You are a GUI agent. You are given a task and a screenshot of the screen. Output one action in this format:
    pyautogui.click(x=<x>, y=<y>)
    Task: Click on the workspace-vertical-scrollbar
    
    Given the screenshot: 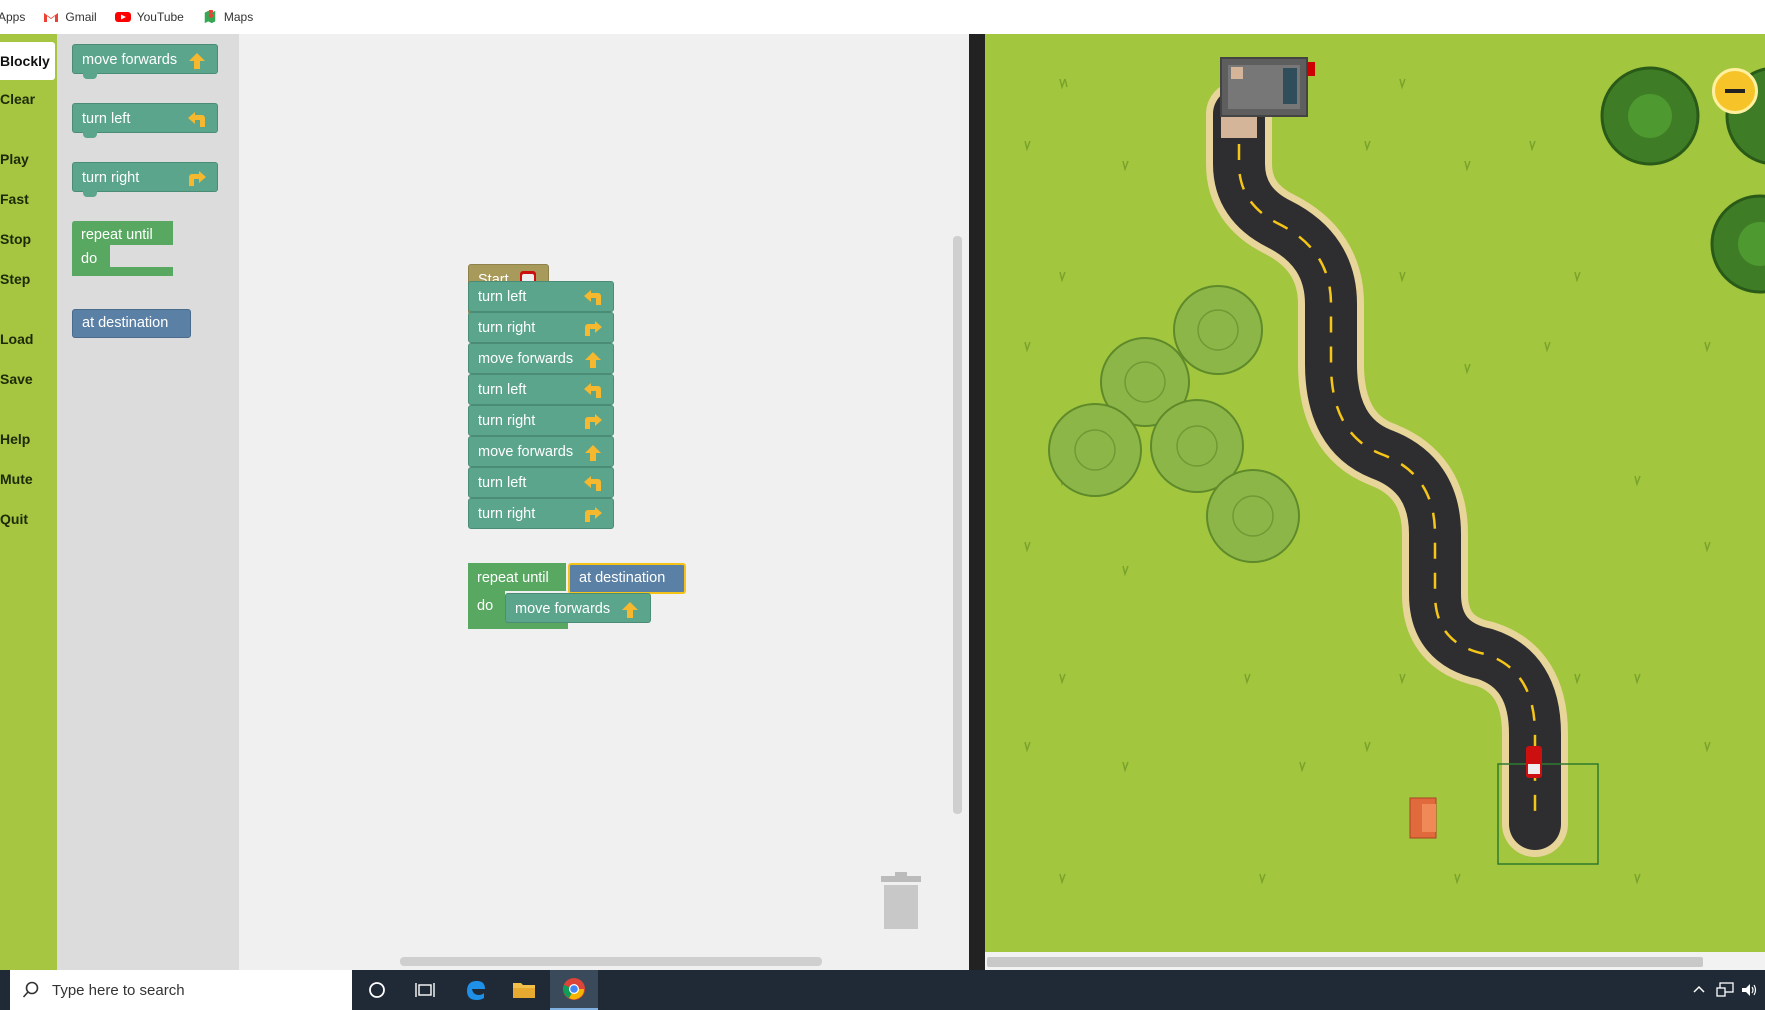 What is the action you would take?
    pyautogui.click(x=957, y=525)
    